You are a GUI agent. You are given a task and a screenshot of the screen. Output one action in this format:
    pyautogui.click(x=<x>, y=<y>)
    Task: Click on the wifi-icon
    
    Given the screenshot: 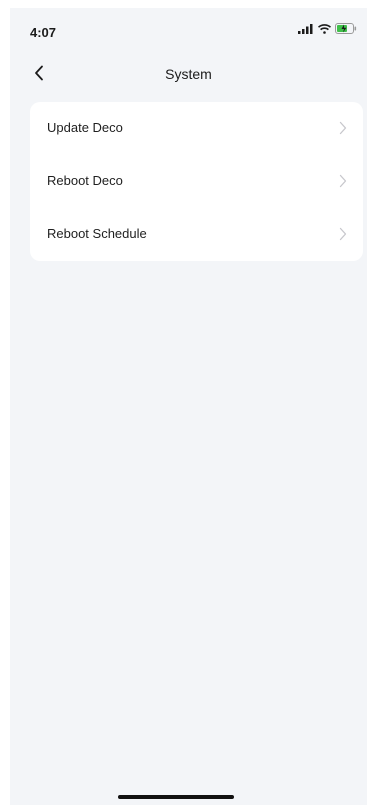 What is the action you would take?
    pyautogui.click(x=324, y=28)
    